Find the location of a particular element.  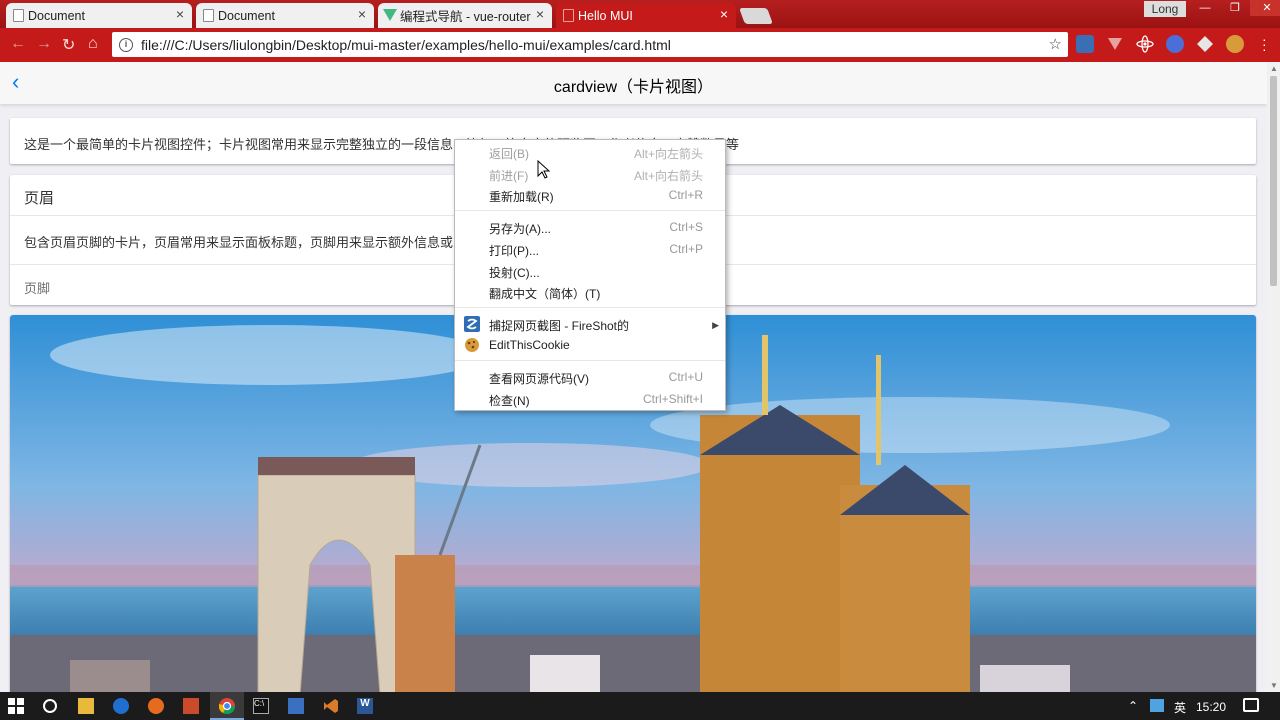

shield-shape is located at coordinates (1205, 44).